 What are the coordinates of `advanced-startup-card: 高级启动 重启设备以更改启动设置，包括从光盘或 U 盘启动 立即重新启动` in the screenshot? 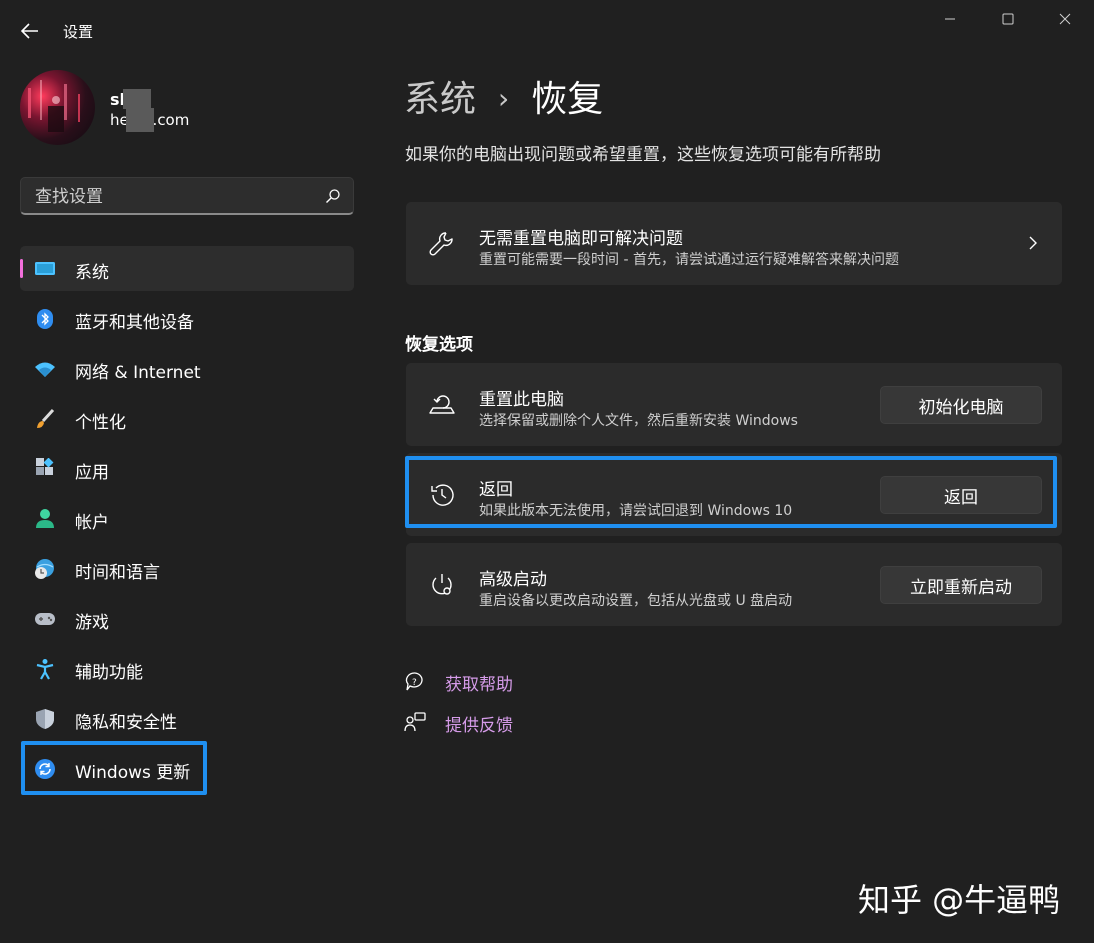 It's located at (734, 584).